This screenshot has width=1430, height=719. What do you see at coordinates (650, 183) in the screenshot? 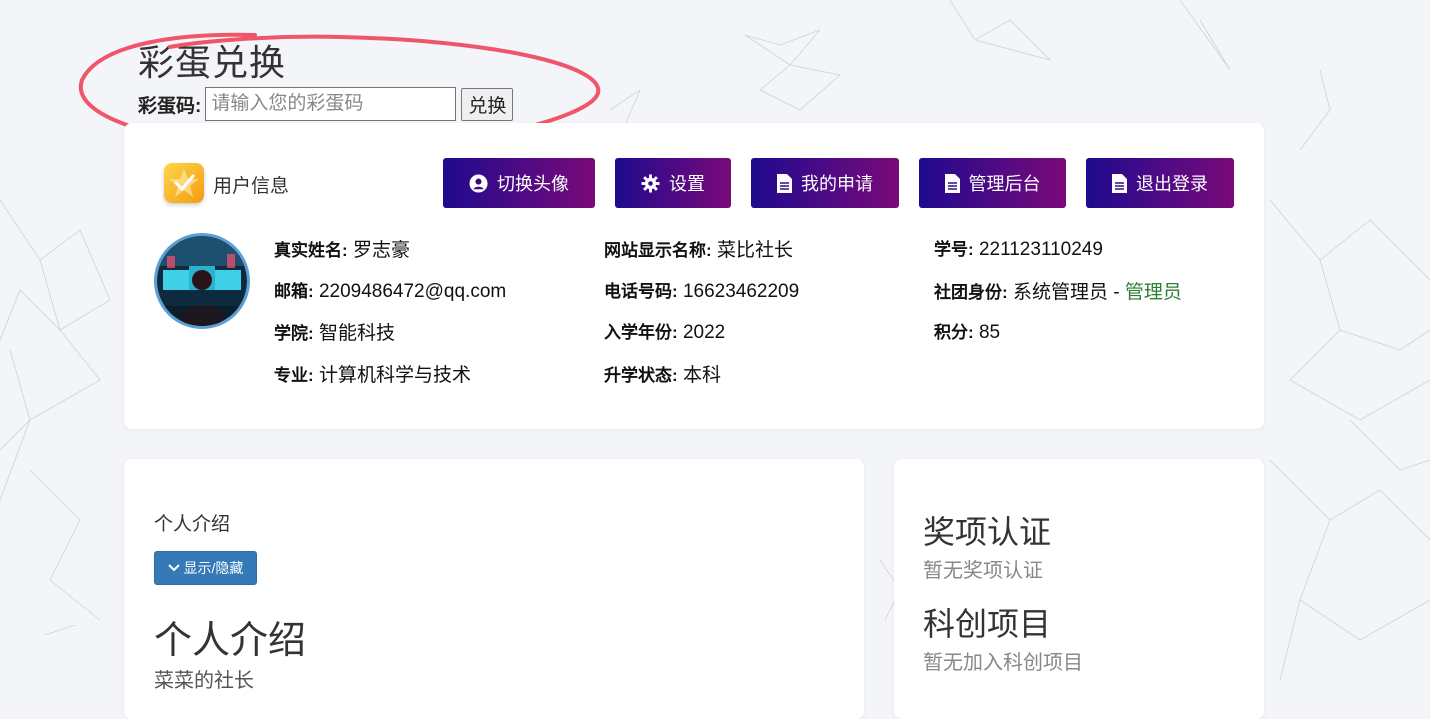
I see `gear-icon` at bounding box center [650, 183].